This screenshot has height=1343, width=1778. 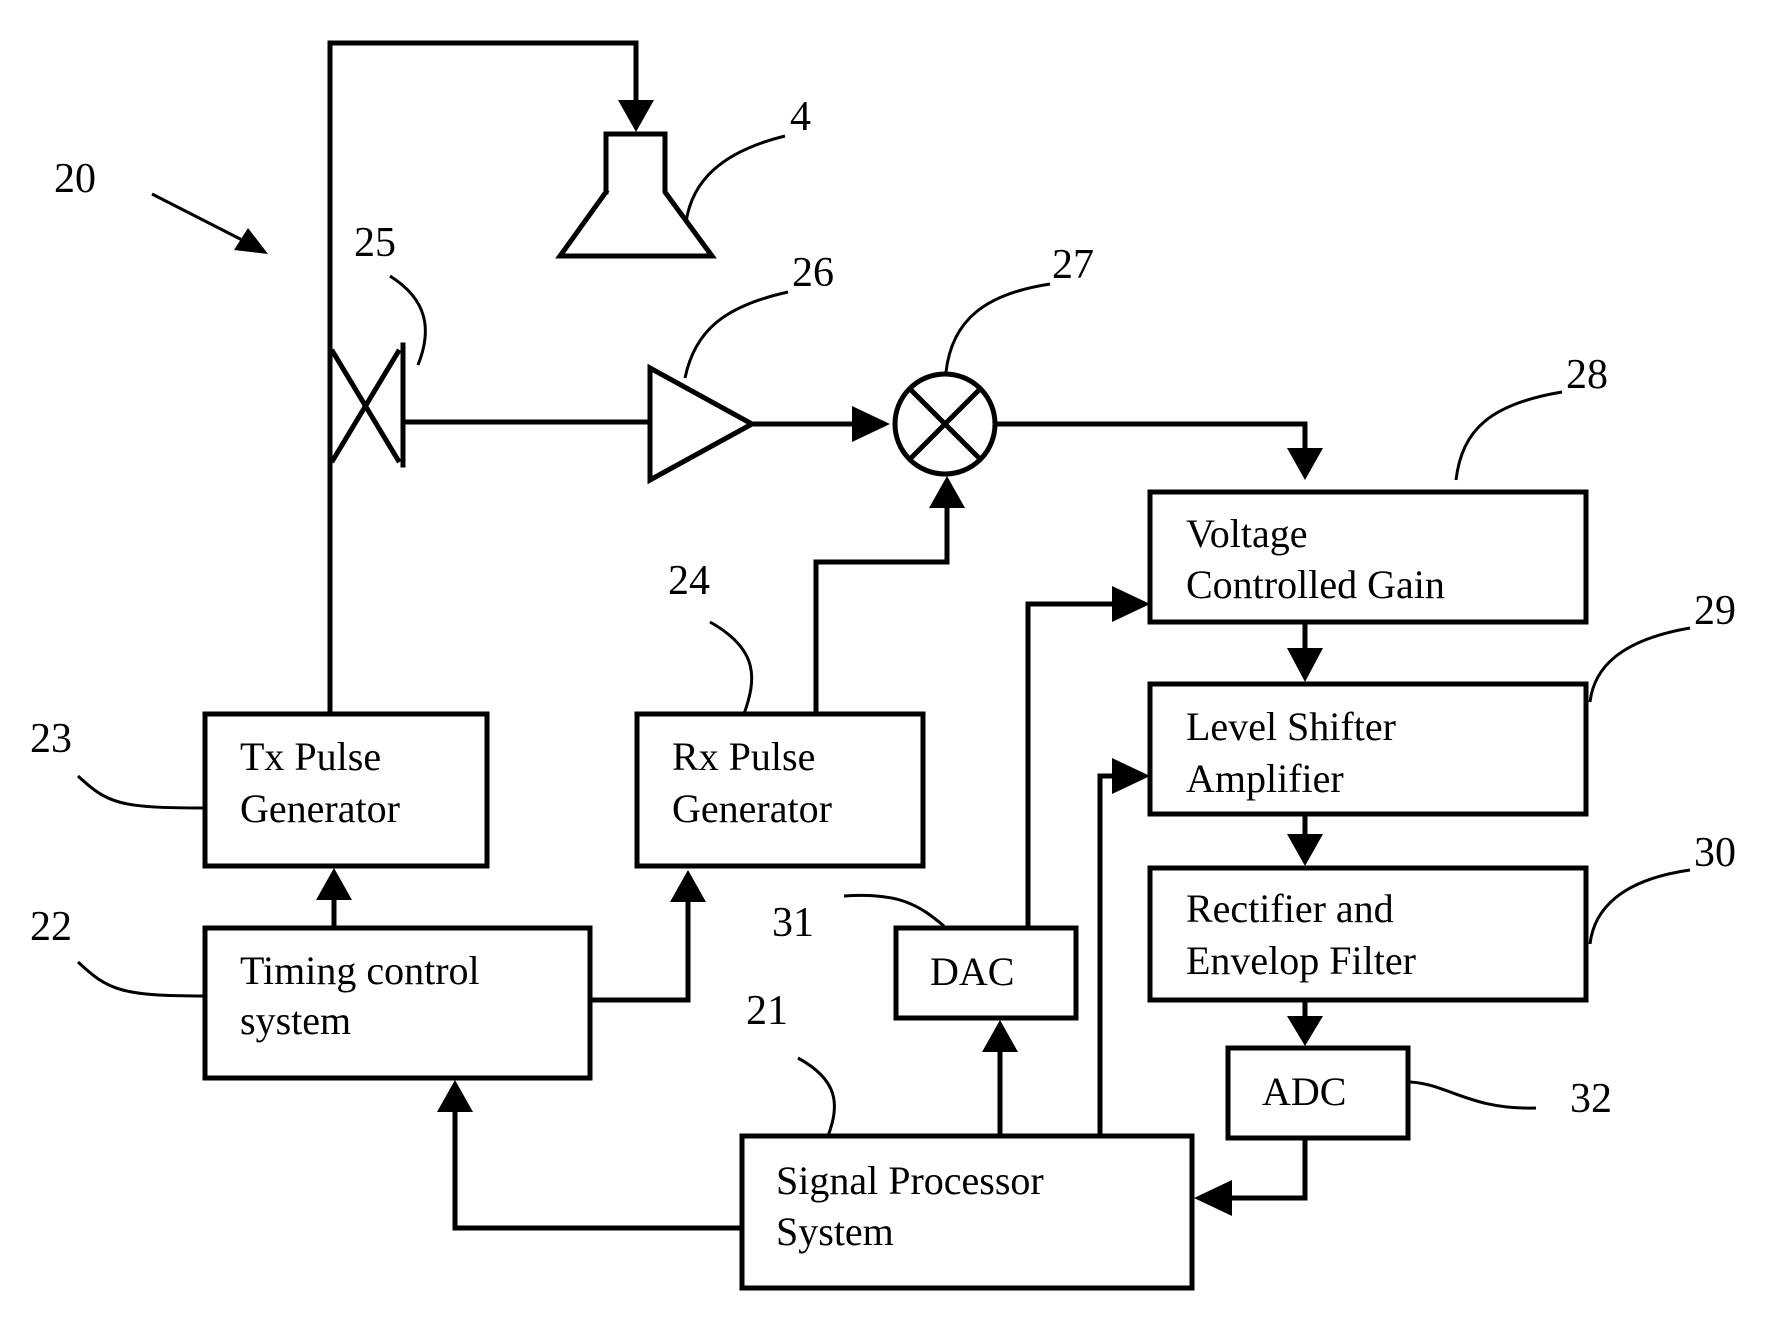 What do you see at coordinates (702, 424) in the screenshot?
I see `amplifier-icon` at bounding box center [702, 424].